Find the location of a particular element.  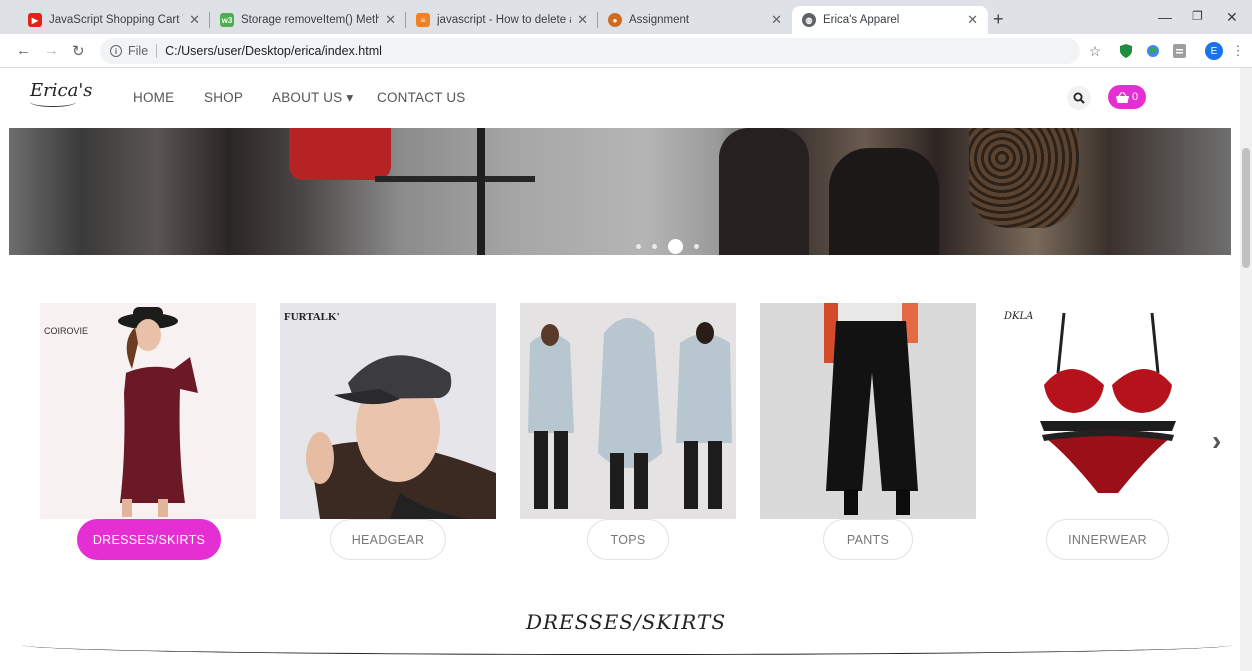

reload-icon: ↻ is located at coordinates (78, 51).